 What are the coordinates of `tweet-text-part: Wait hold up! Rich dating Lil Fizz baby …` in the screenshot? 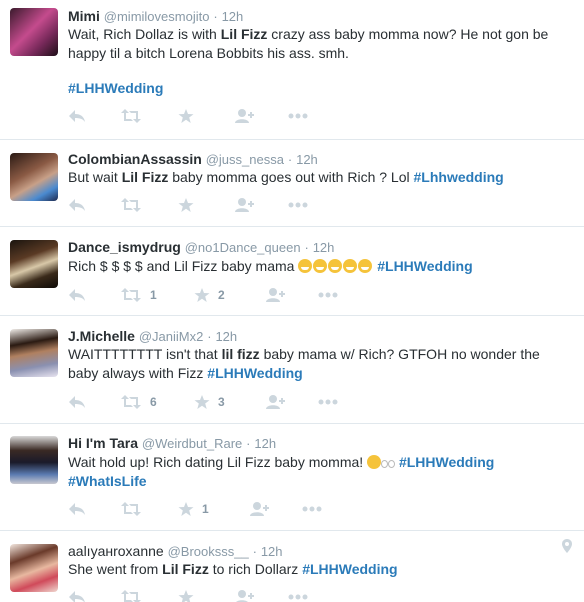 It's located at (218, 462).